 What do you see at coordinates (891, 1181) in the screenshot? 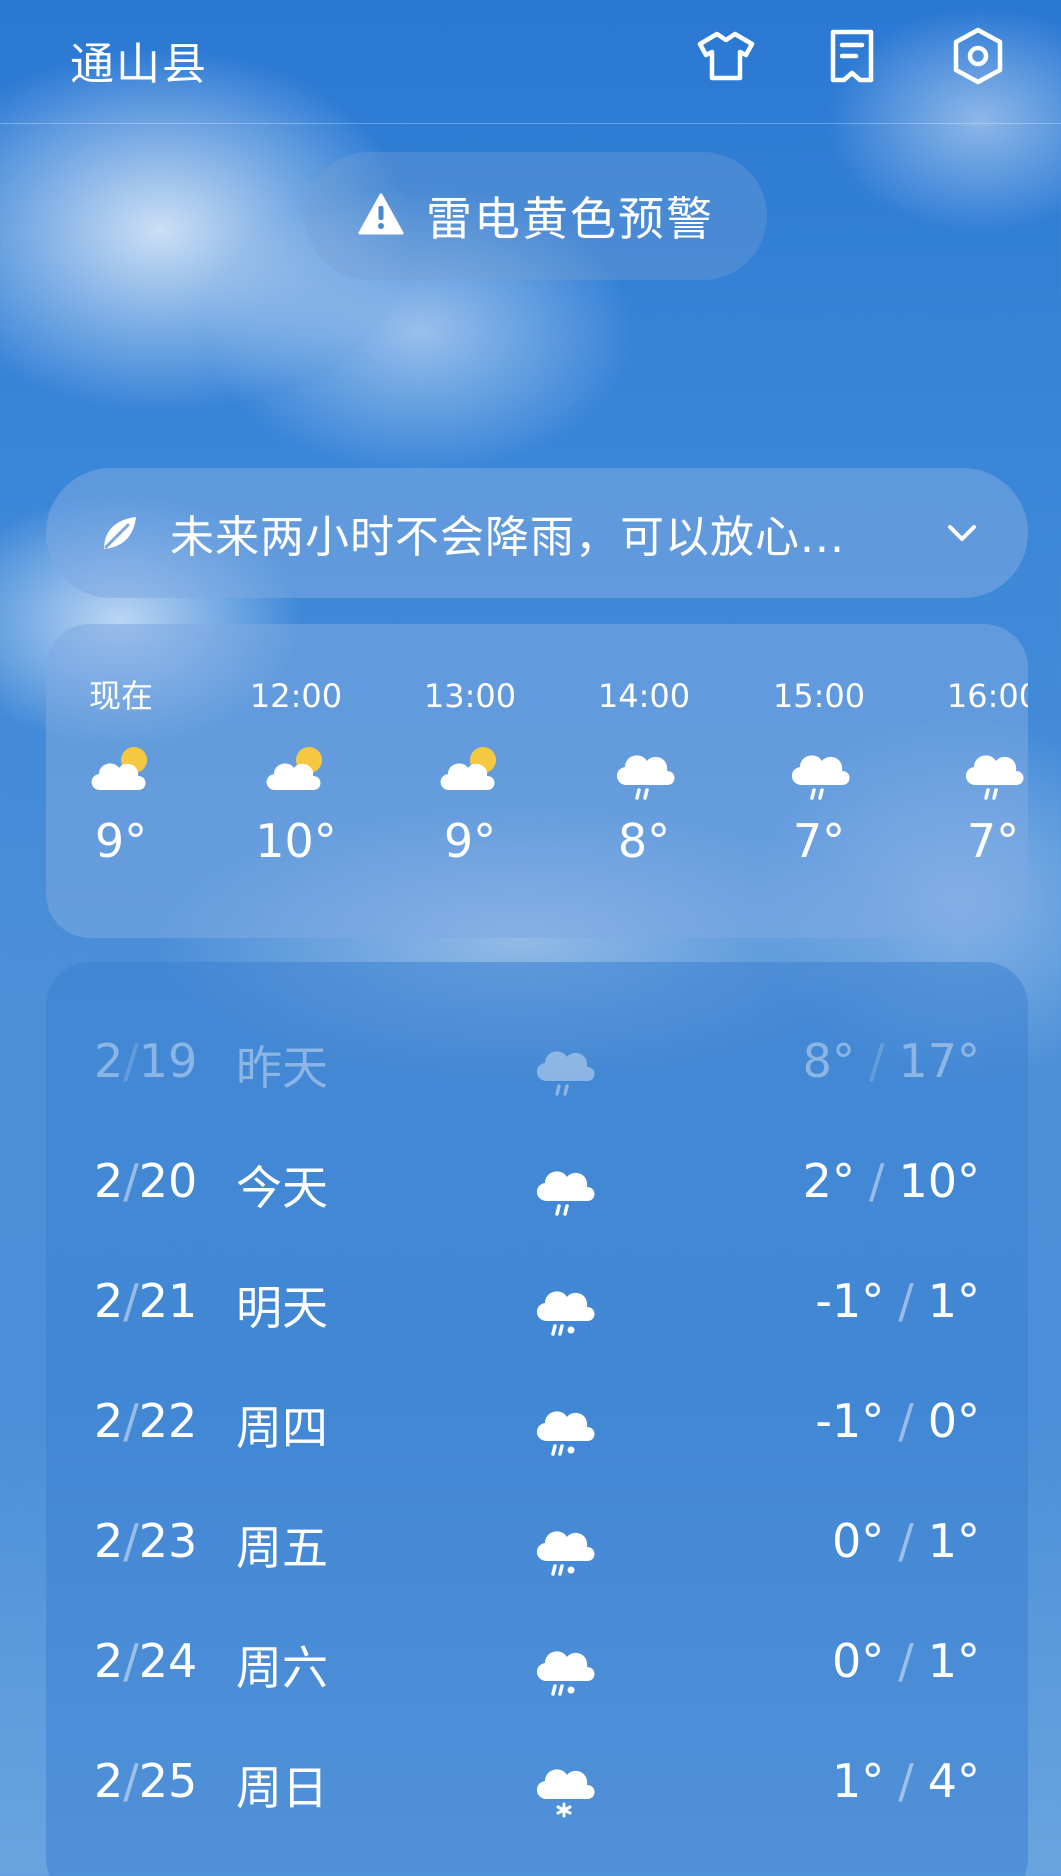
I see `daily-temp-range: 2°/10°` at bounding box center [891, 1181].